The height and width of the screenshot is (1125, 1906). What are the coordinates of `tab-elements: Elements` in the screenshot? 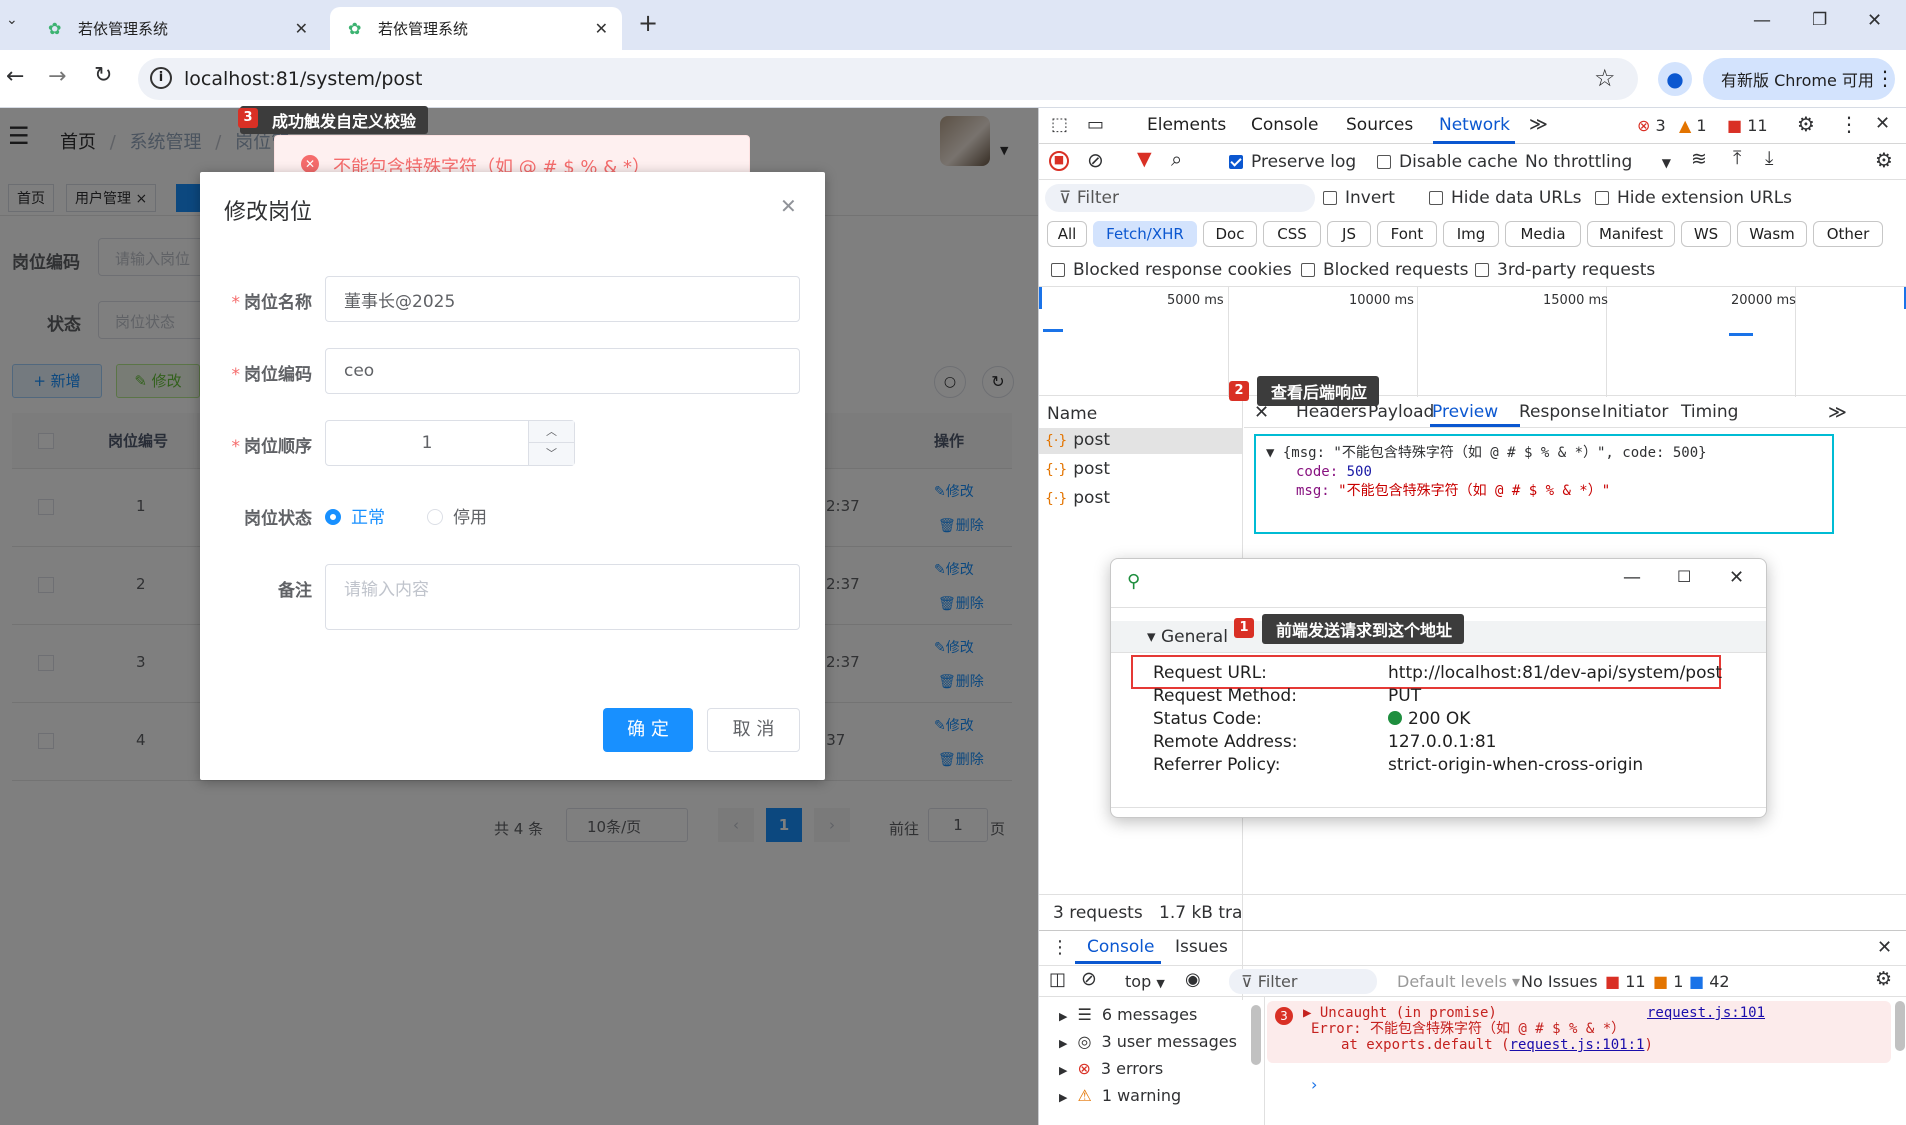 It's located at (1186, 125).